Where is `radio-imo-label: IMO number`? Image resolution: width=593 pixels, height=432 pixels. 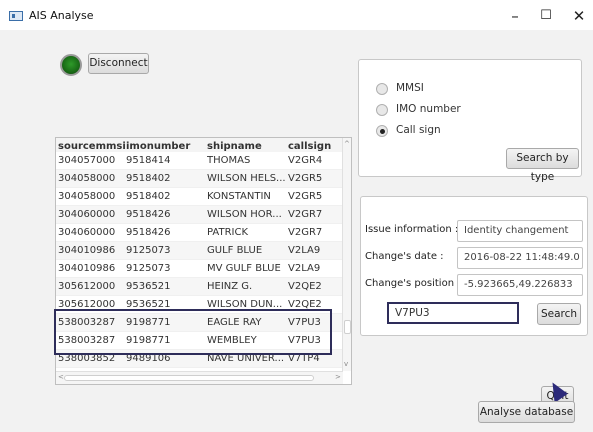
radio-imo-label: IMO number is located at coordinates (428, 109).